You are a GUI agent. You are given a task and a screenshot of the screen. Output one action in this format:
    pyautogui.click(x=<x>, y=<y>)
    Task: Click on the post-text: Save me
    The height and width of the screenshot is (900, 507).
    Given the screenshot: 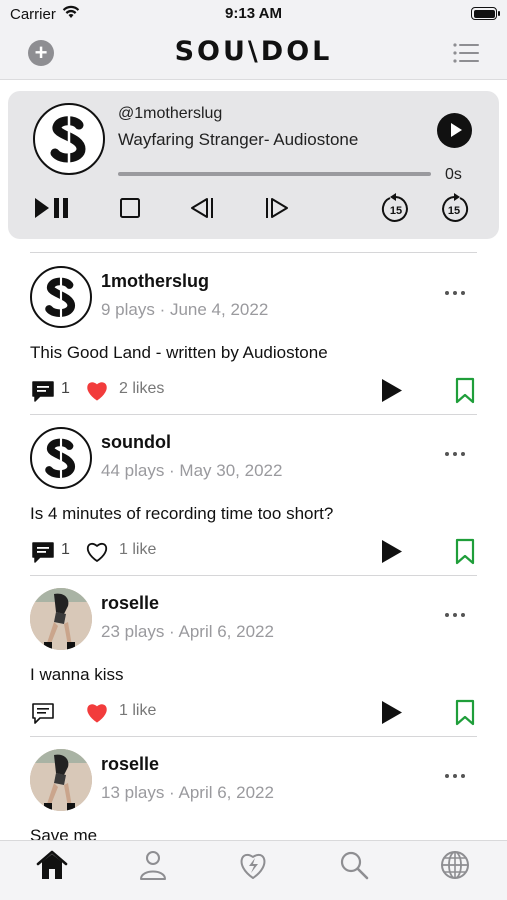 What is the action you would take?
    pyautogui.click(x=64, y=833)
    